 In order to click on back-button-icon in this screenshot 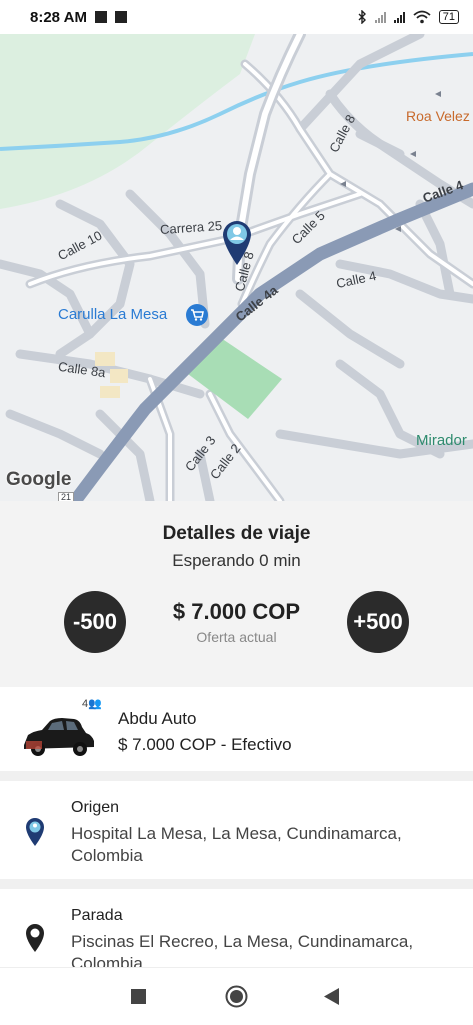, I will do `click(332, 999)`.